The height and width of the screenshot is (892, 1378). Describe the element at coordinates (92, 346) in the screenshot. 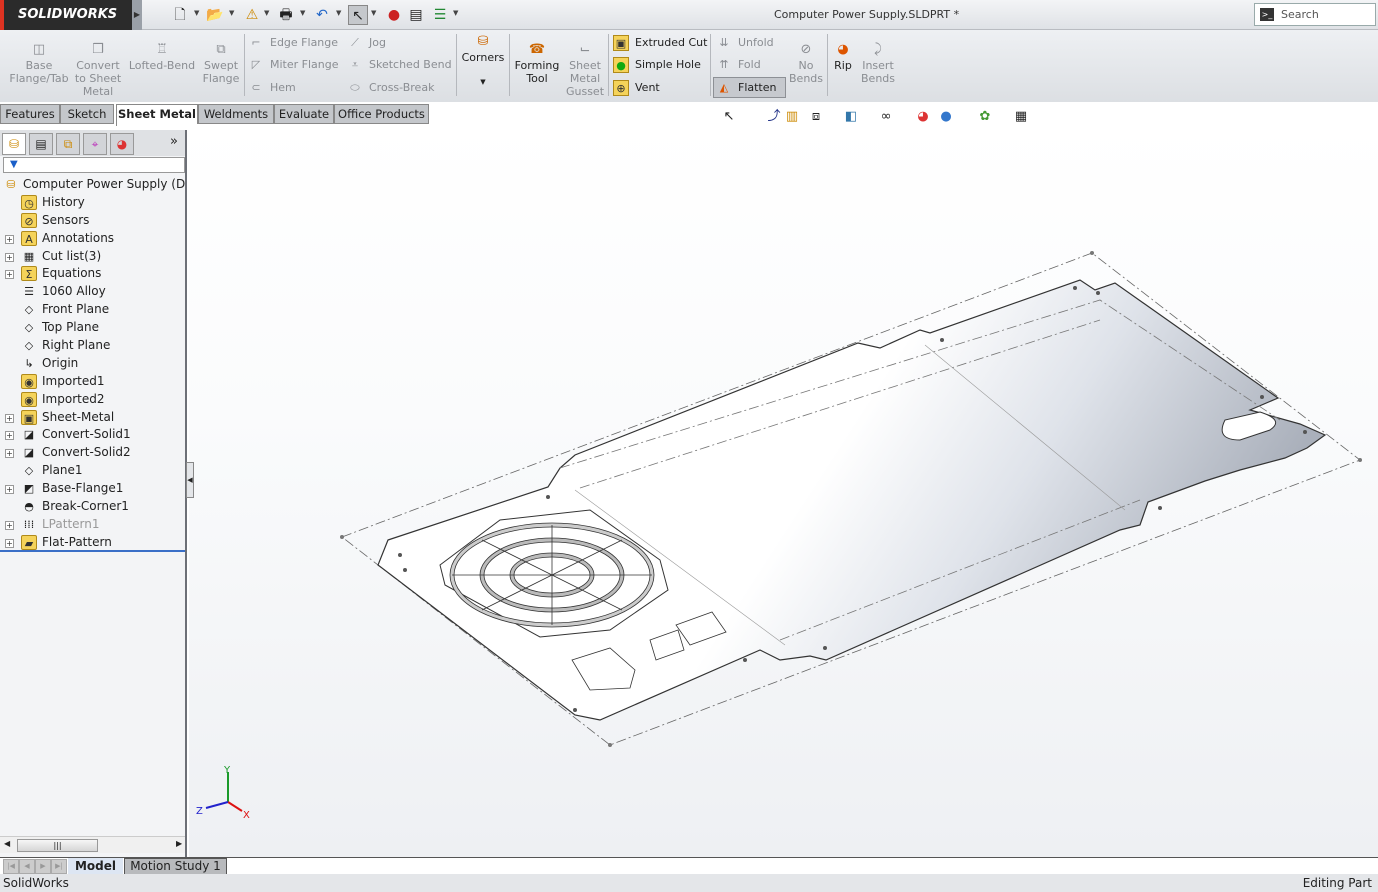

I see `tree-item-right-plane: ◇ Right Plane` at that location.